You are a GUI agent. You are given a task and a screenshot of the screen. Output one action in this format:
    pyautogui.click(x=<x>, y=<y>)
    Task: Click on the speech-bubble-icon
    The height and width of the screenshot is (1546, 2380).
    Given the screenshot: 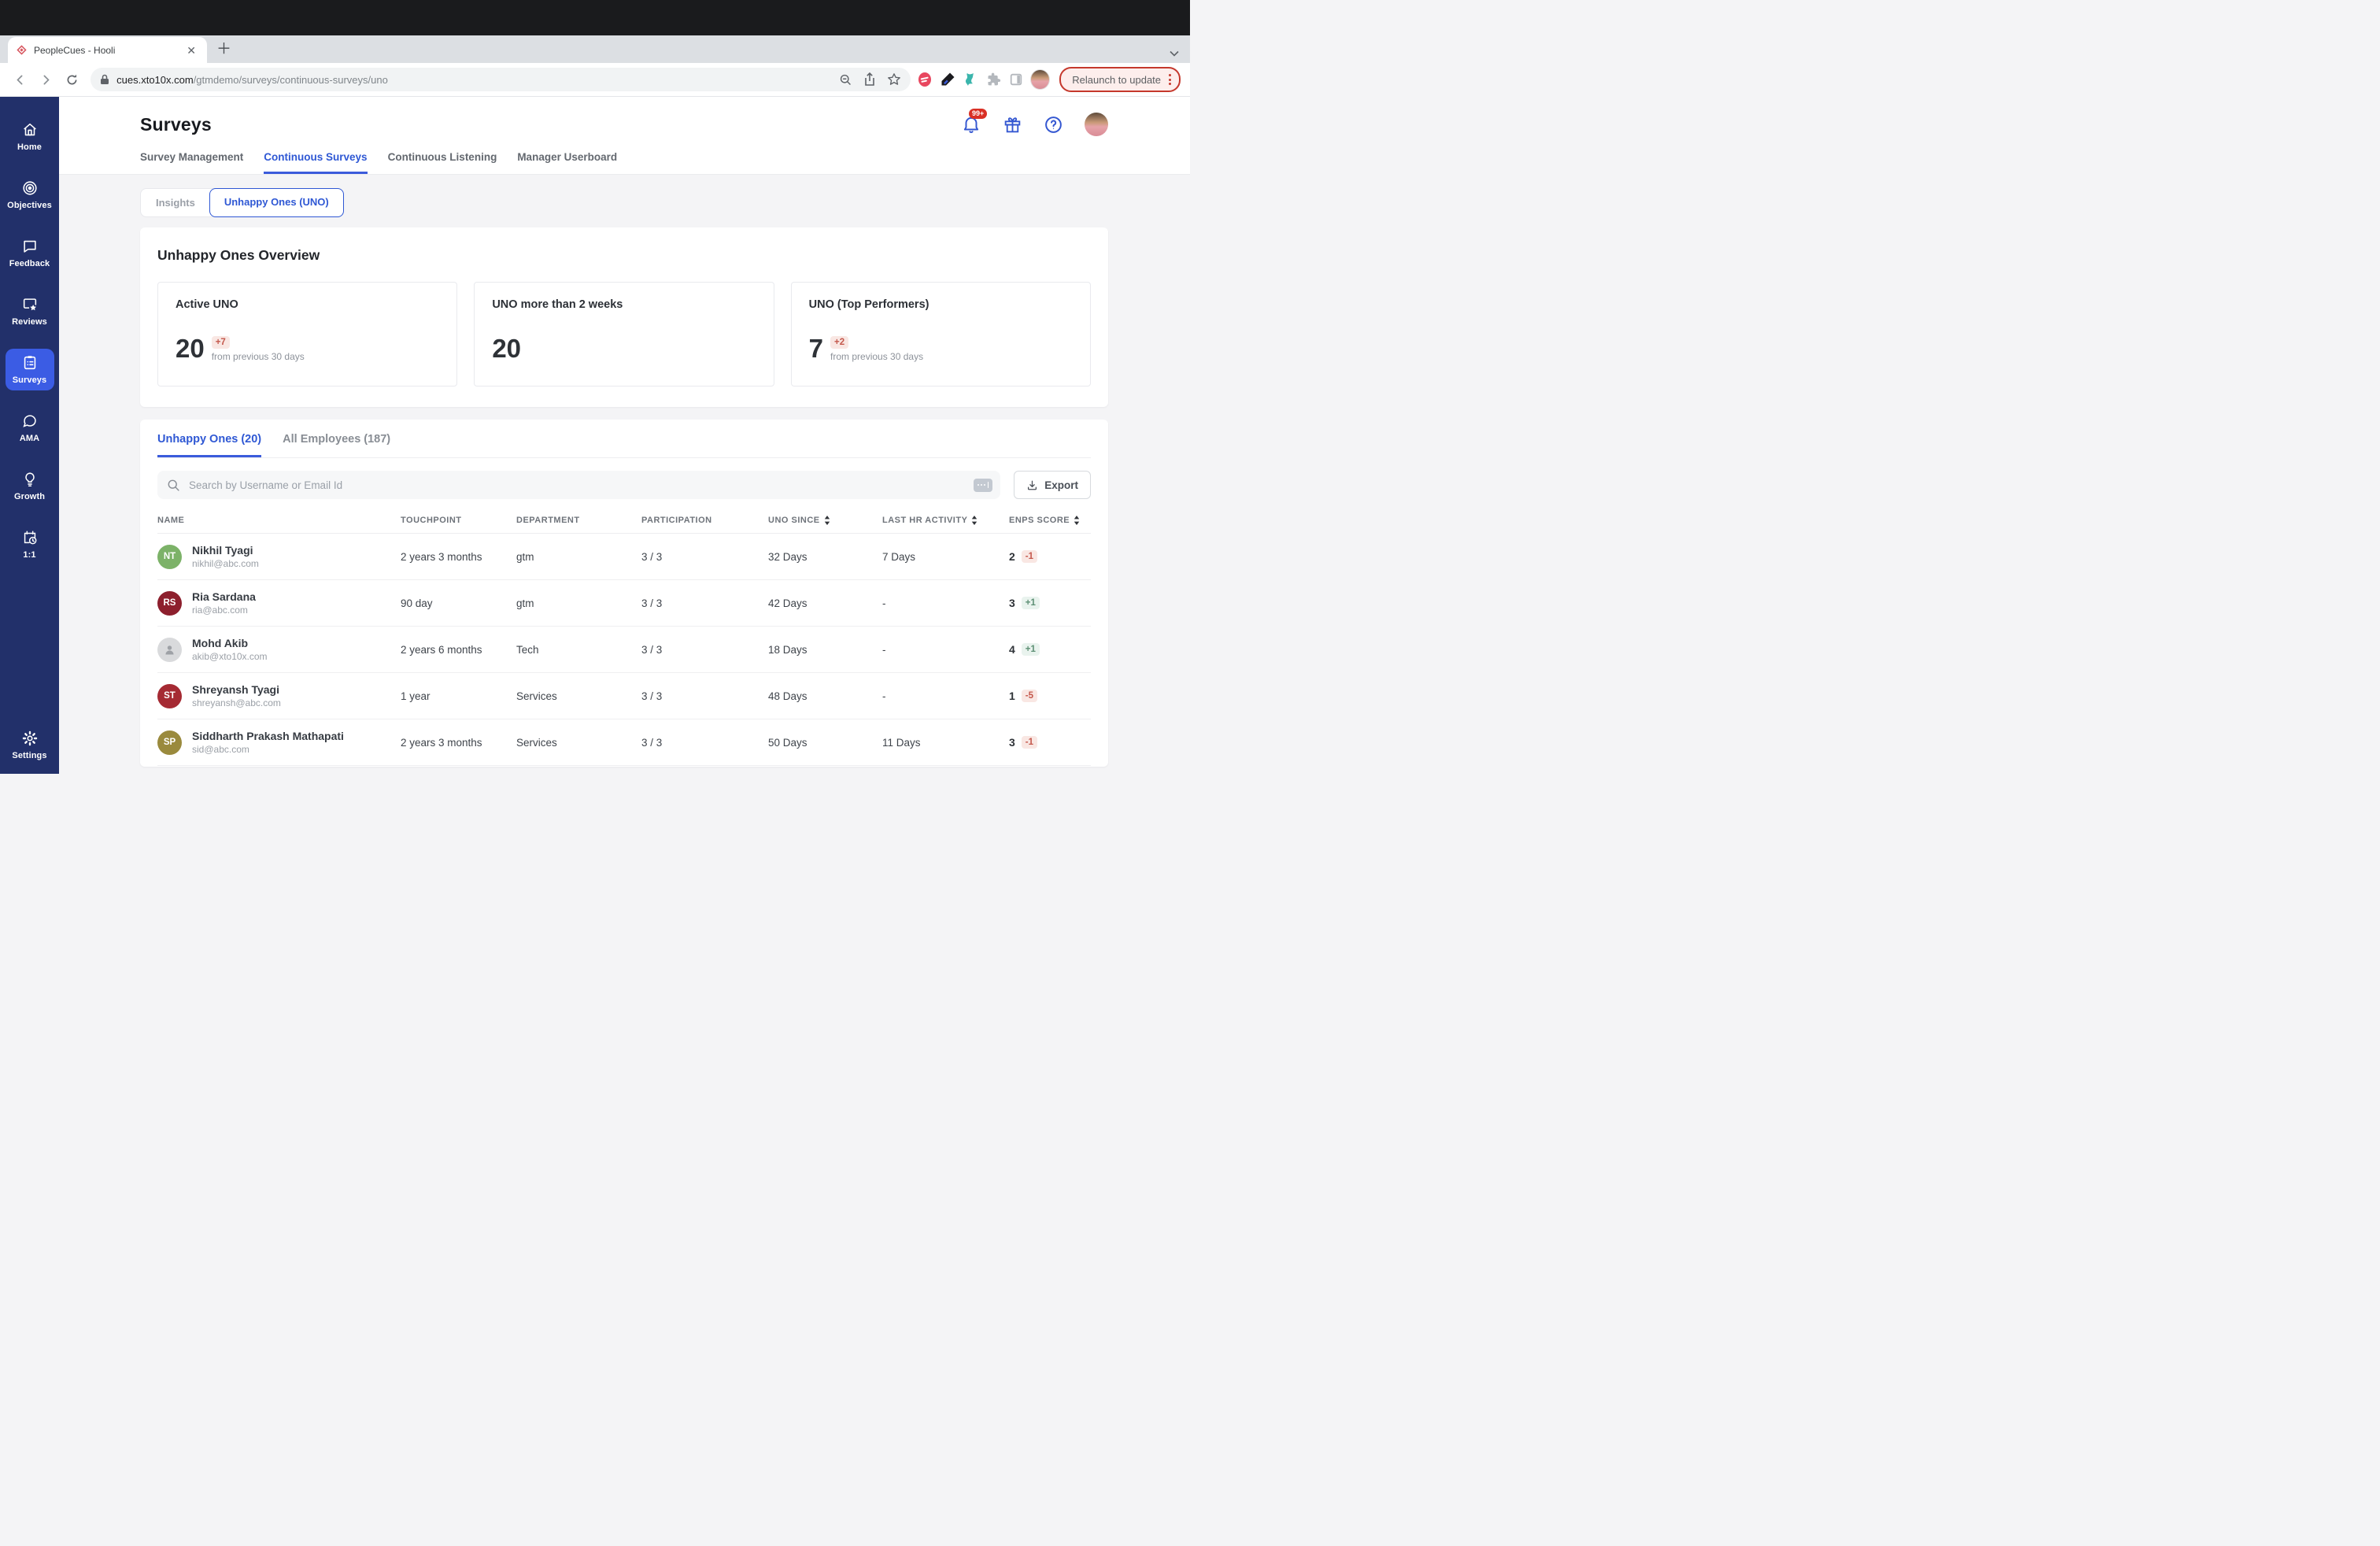 What is the action you would take?
    pyautogui.click(x=30, y=421)
    